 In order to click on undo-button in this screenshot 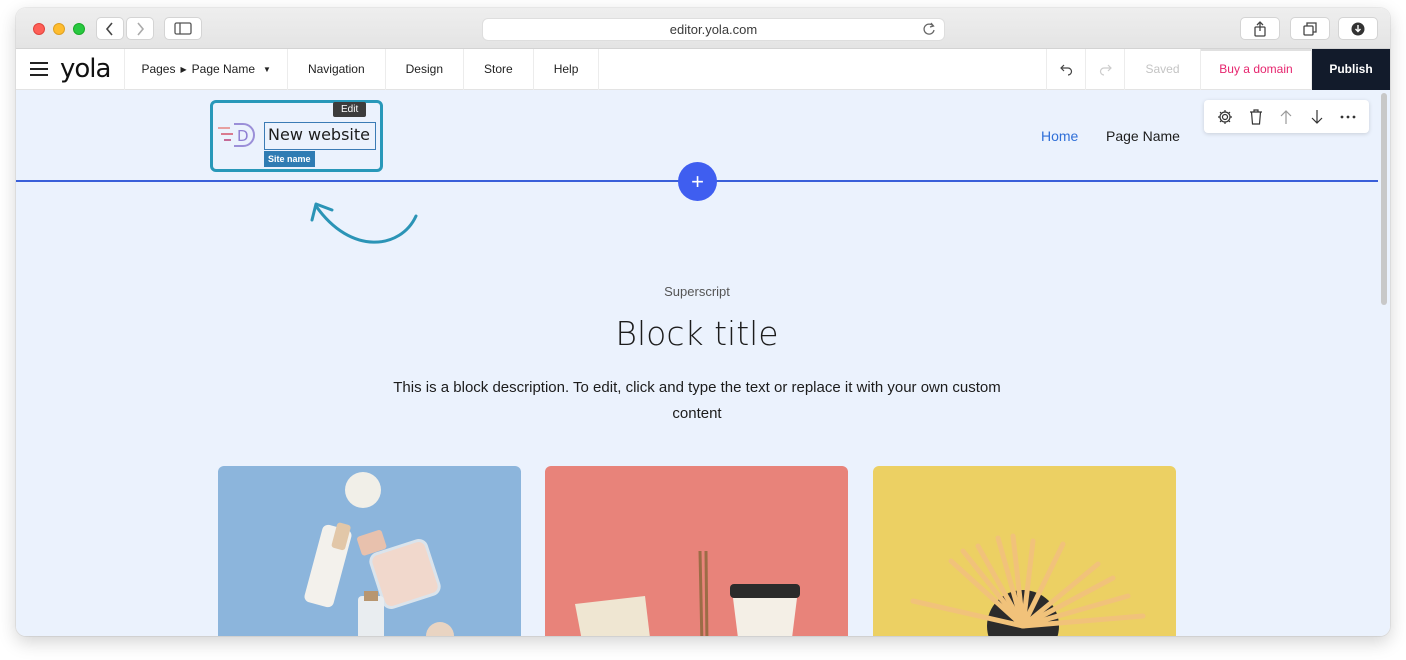, I will do `click(1065, 69)`.